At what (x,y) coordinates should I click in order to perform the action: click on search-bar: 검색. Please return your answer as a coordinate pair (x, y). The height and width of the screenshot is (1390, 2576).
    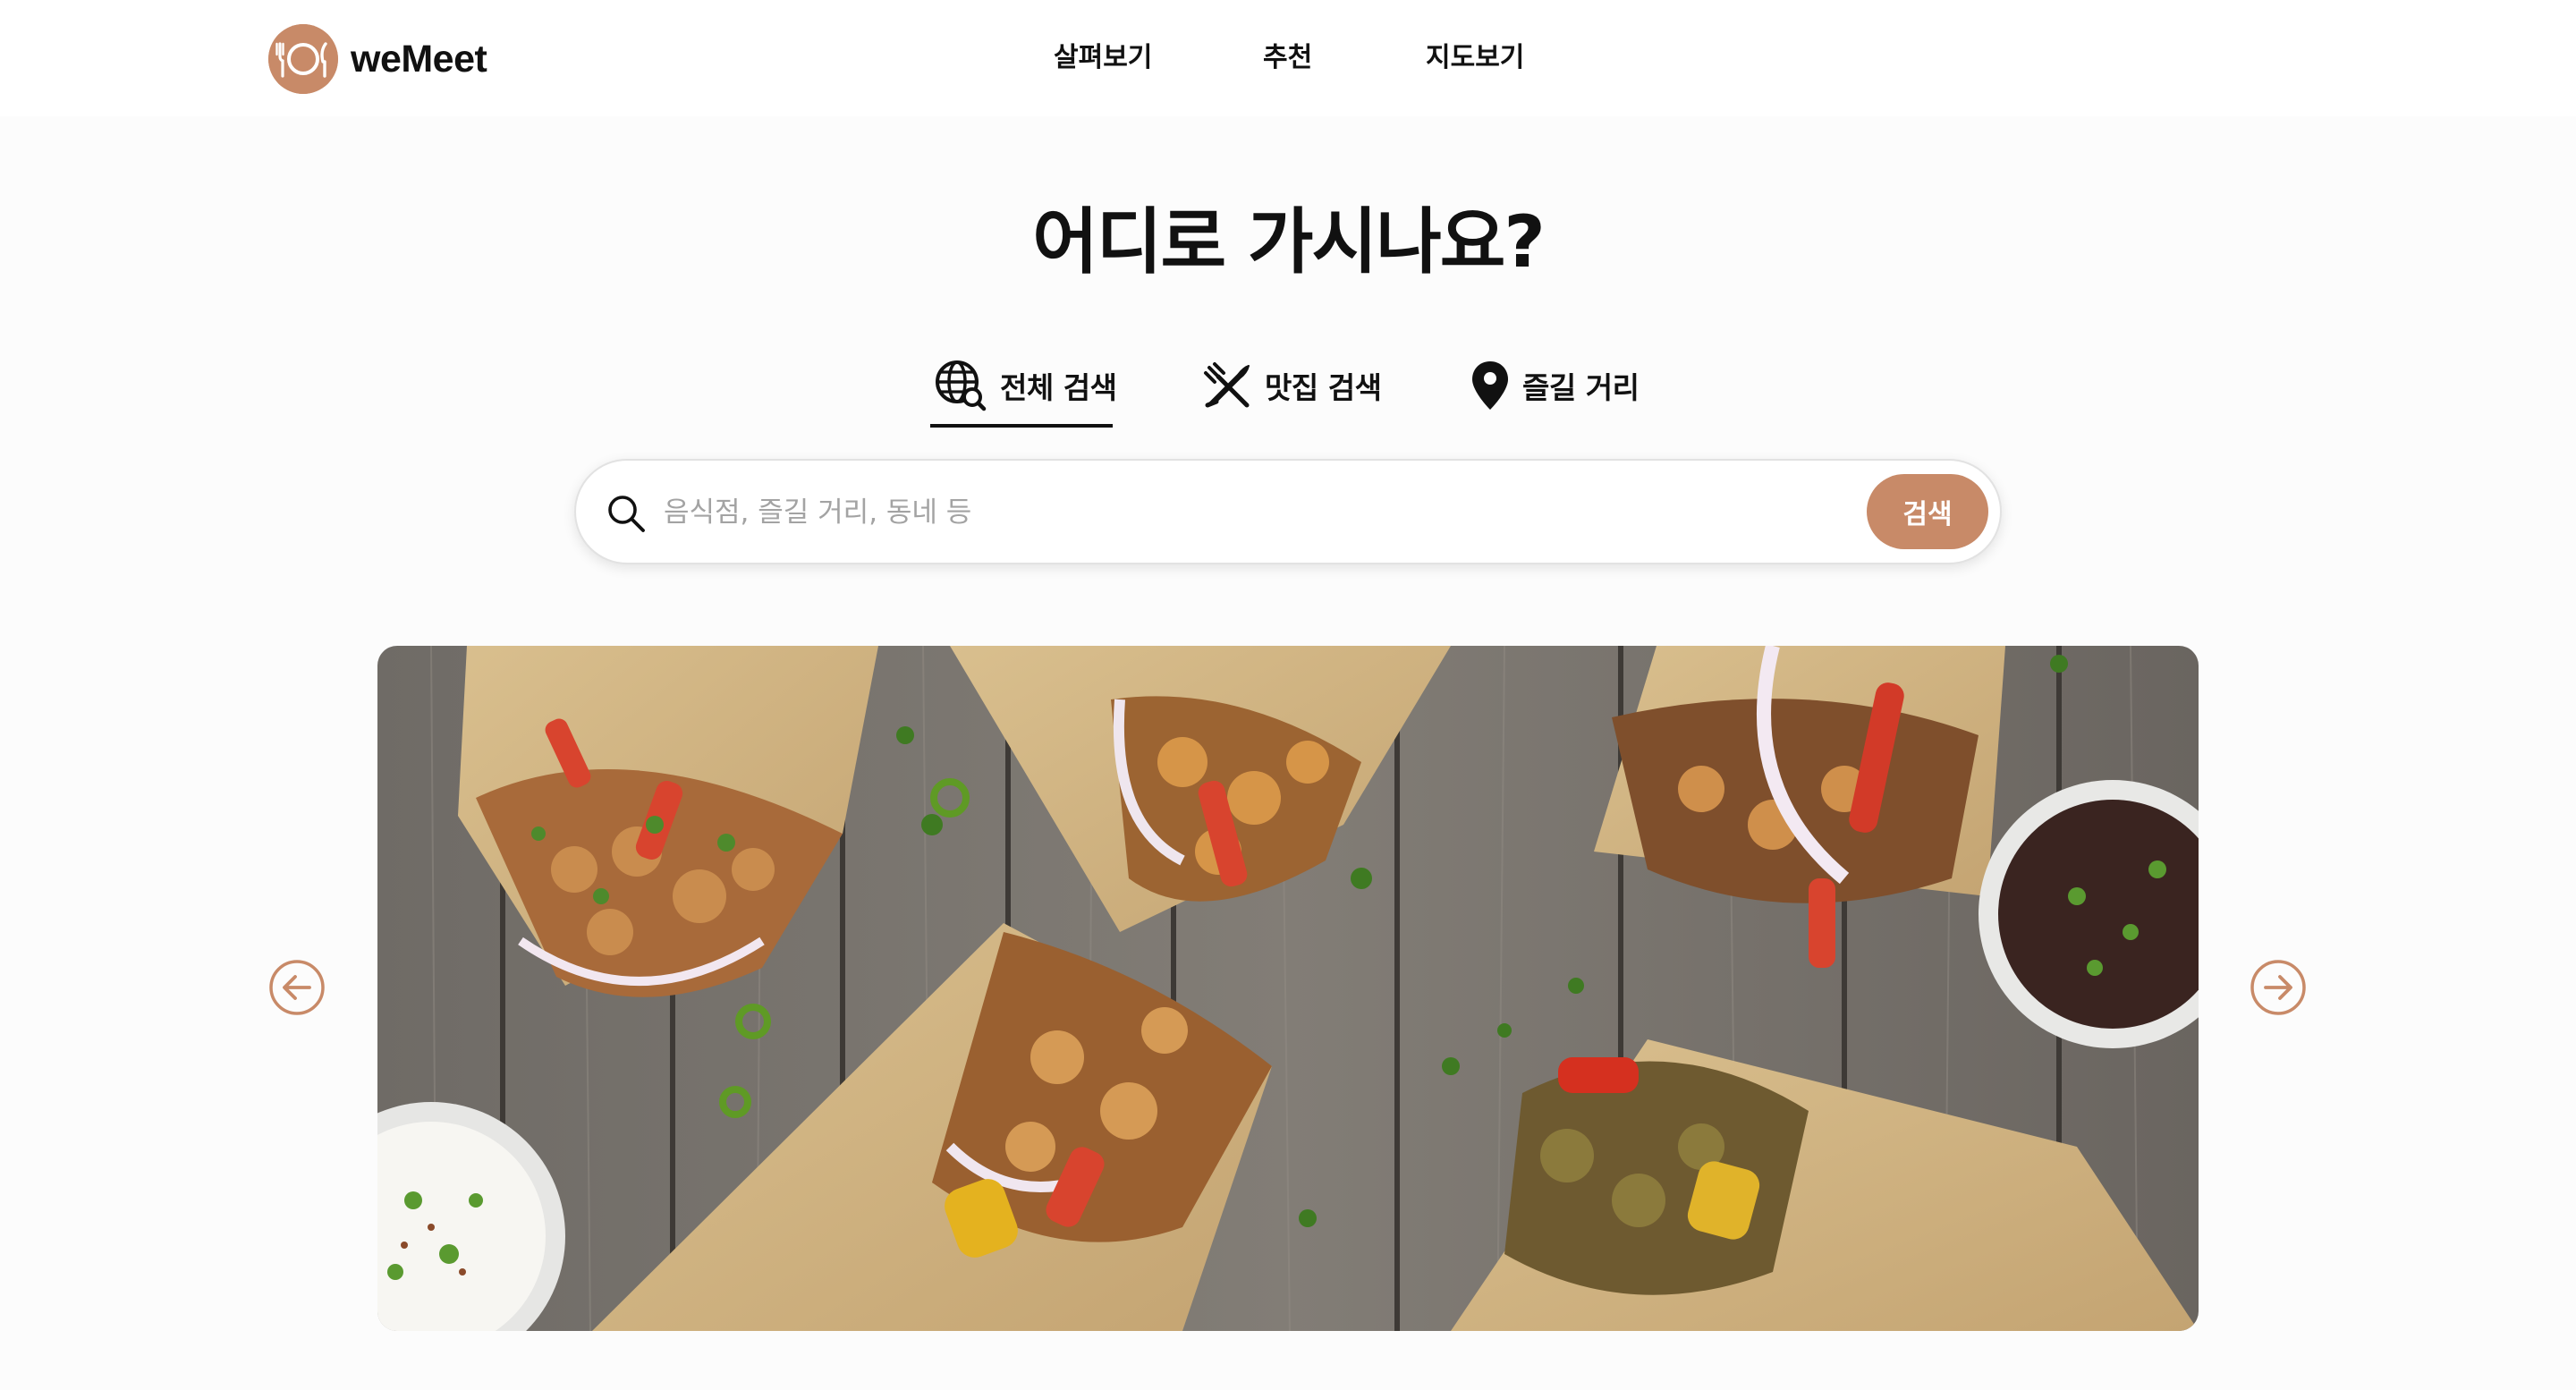
    Looking at the image, I should click on (1288, 511).